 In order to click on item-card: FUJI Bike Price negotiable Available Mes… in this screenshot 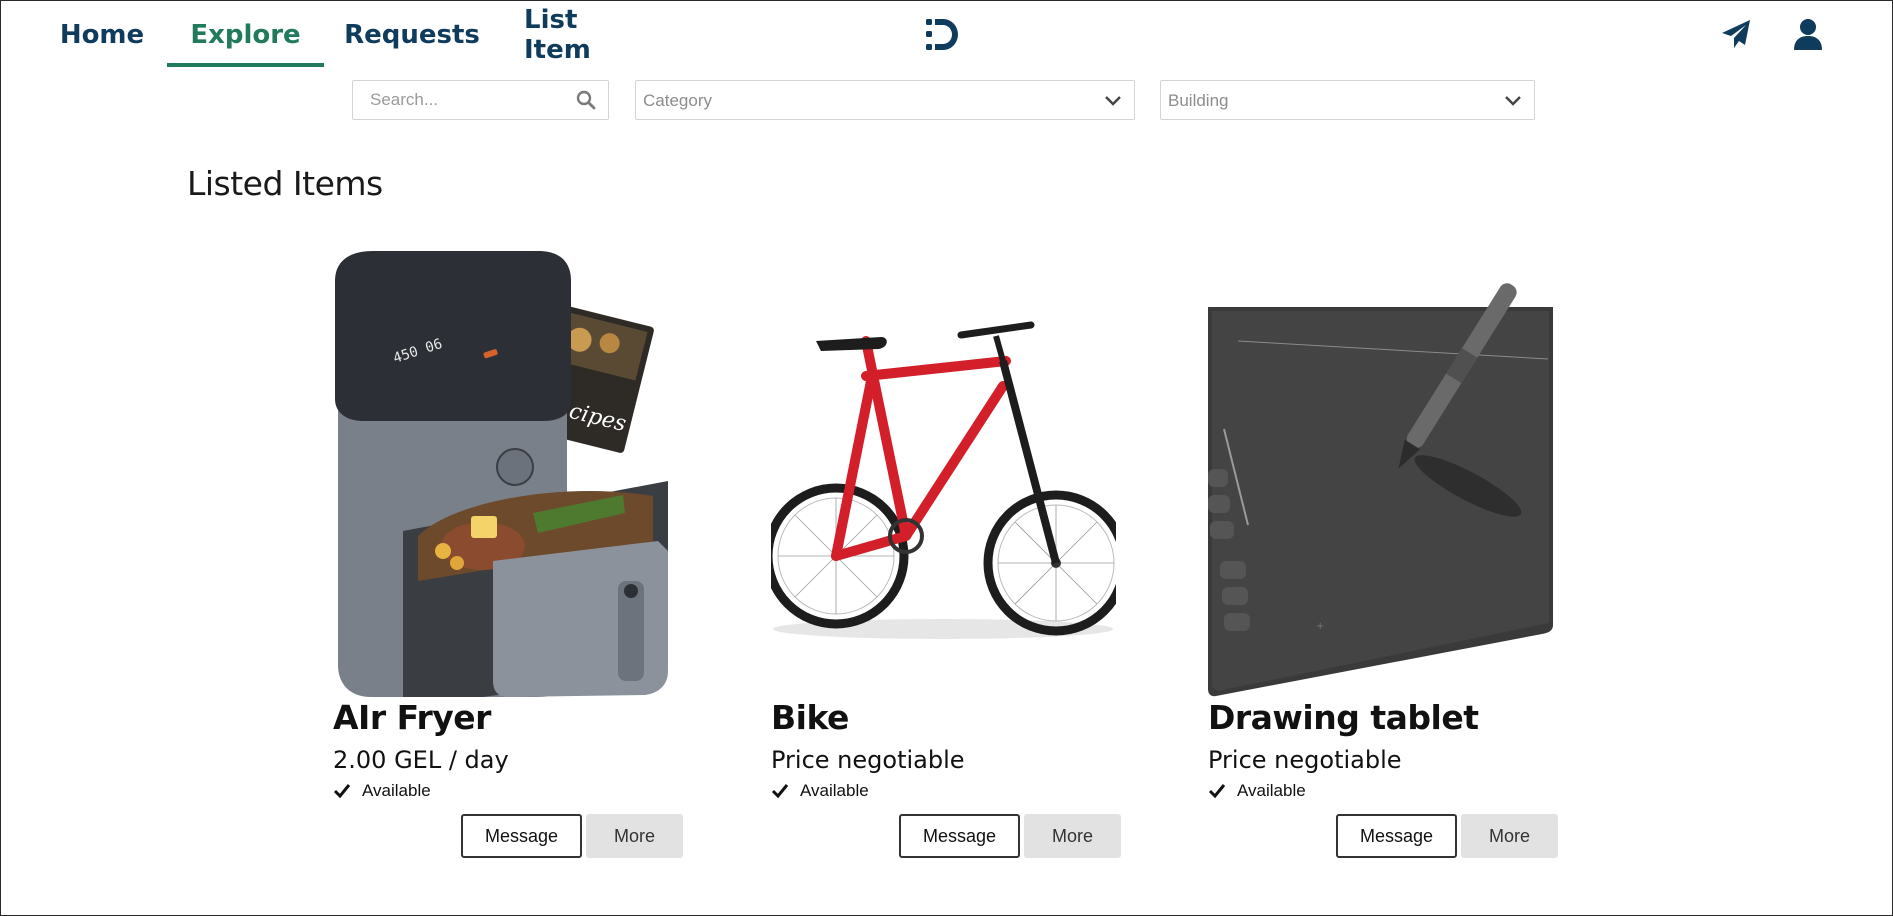, I will do `click(946, 556)`.